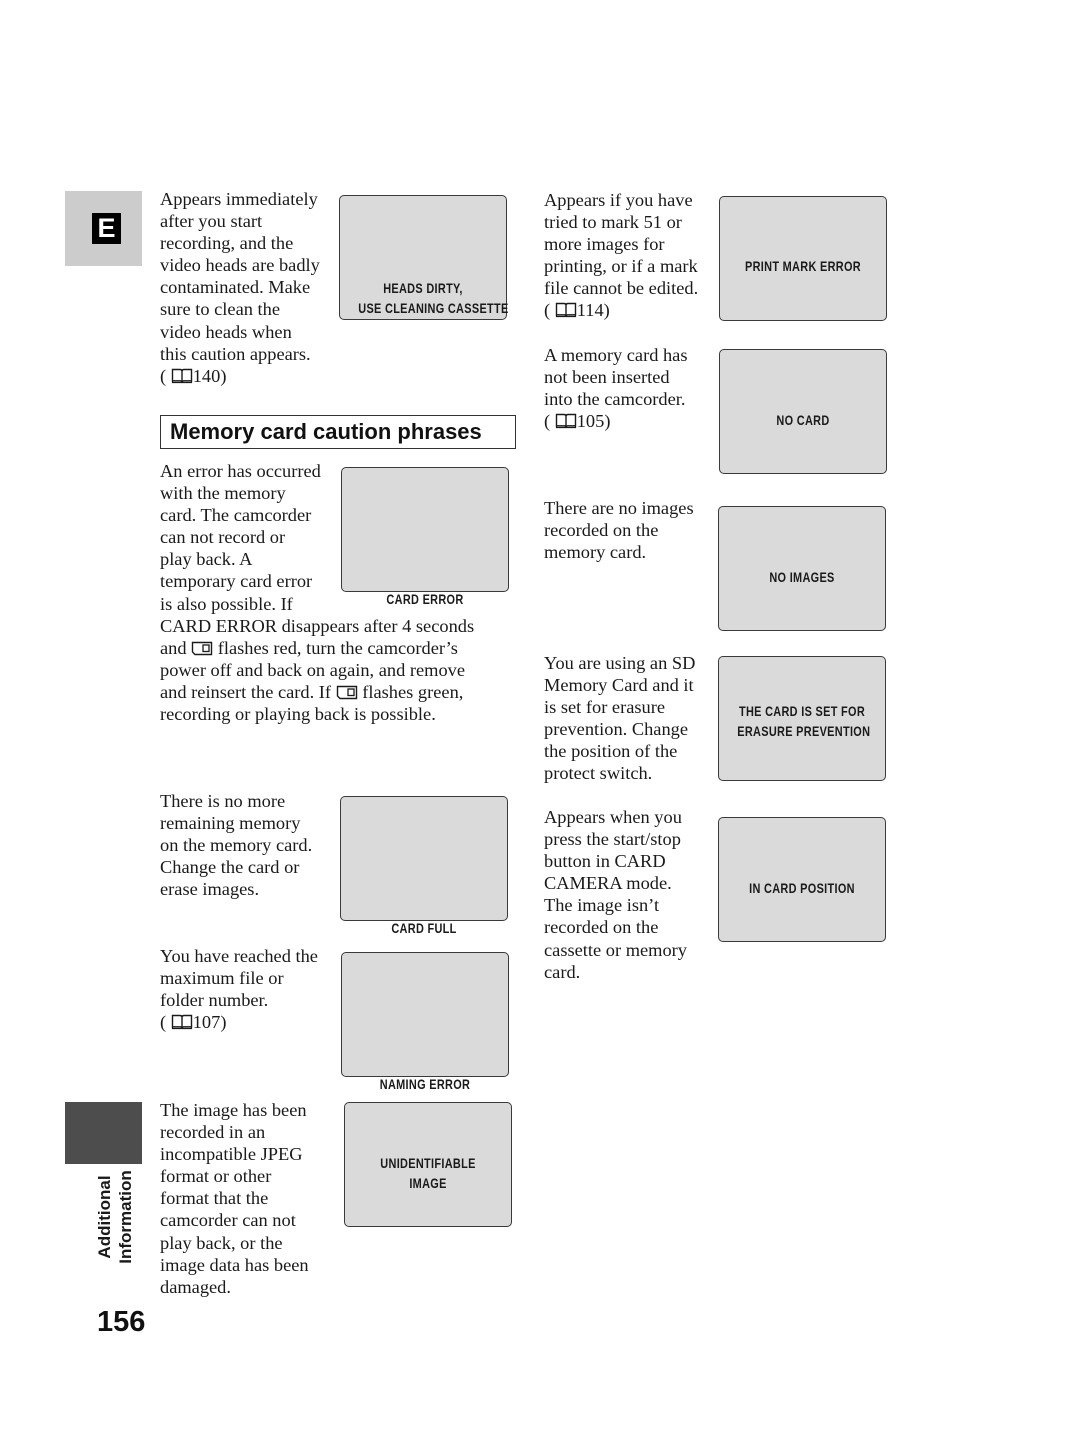  I want to click on description-line: file cannot be edited., so click(621, 288).